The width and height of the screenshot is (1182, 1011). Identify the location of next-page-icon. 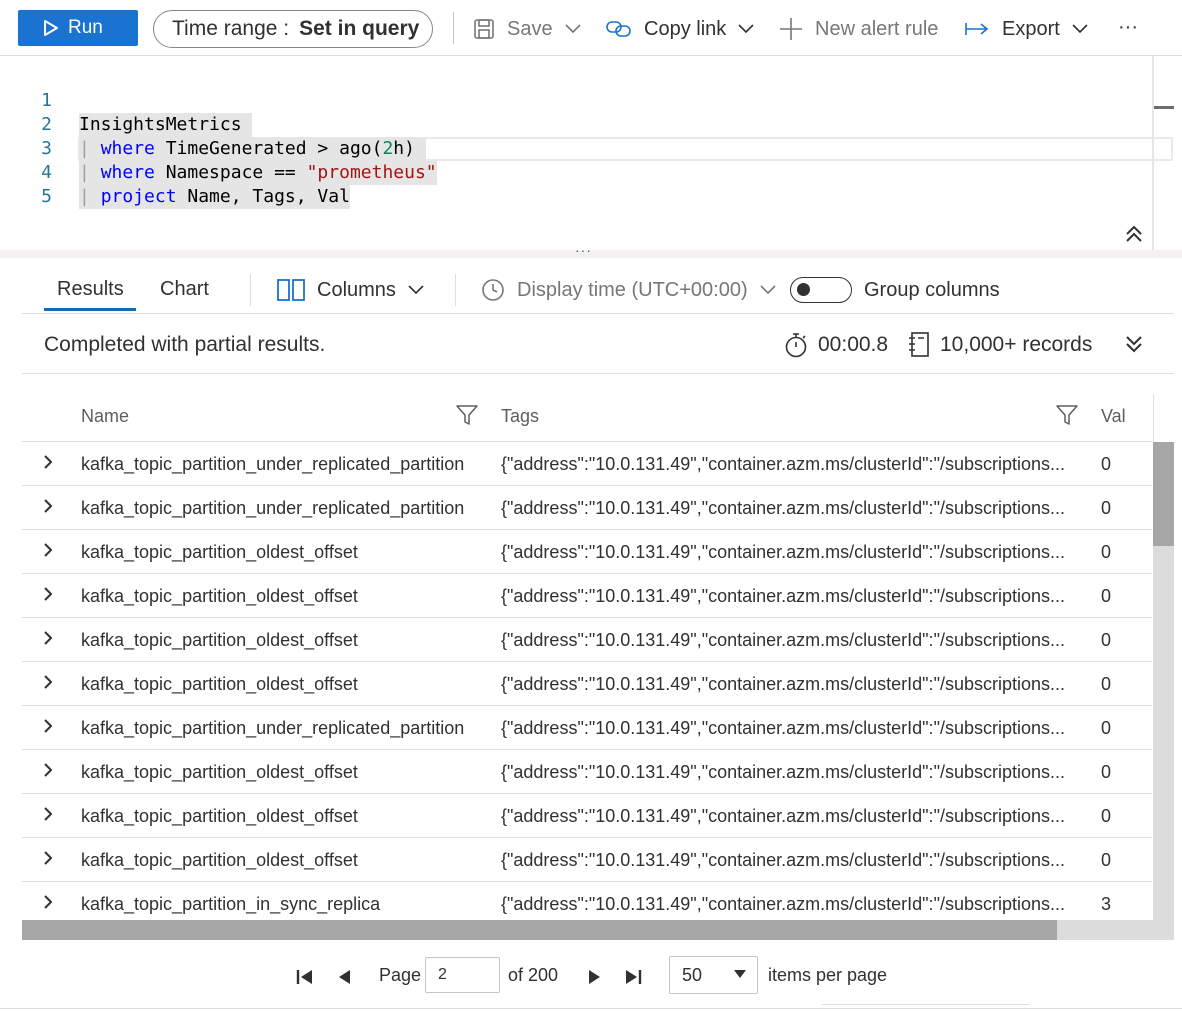
(594, 977).